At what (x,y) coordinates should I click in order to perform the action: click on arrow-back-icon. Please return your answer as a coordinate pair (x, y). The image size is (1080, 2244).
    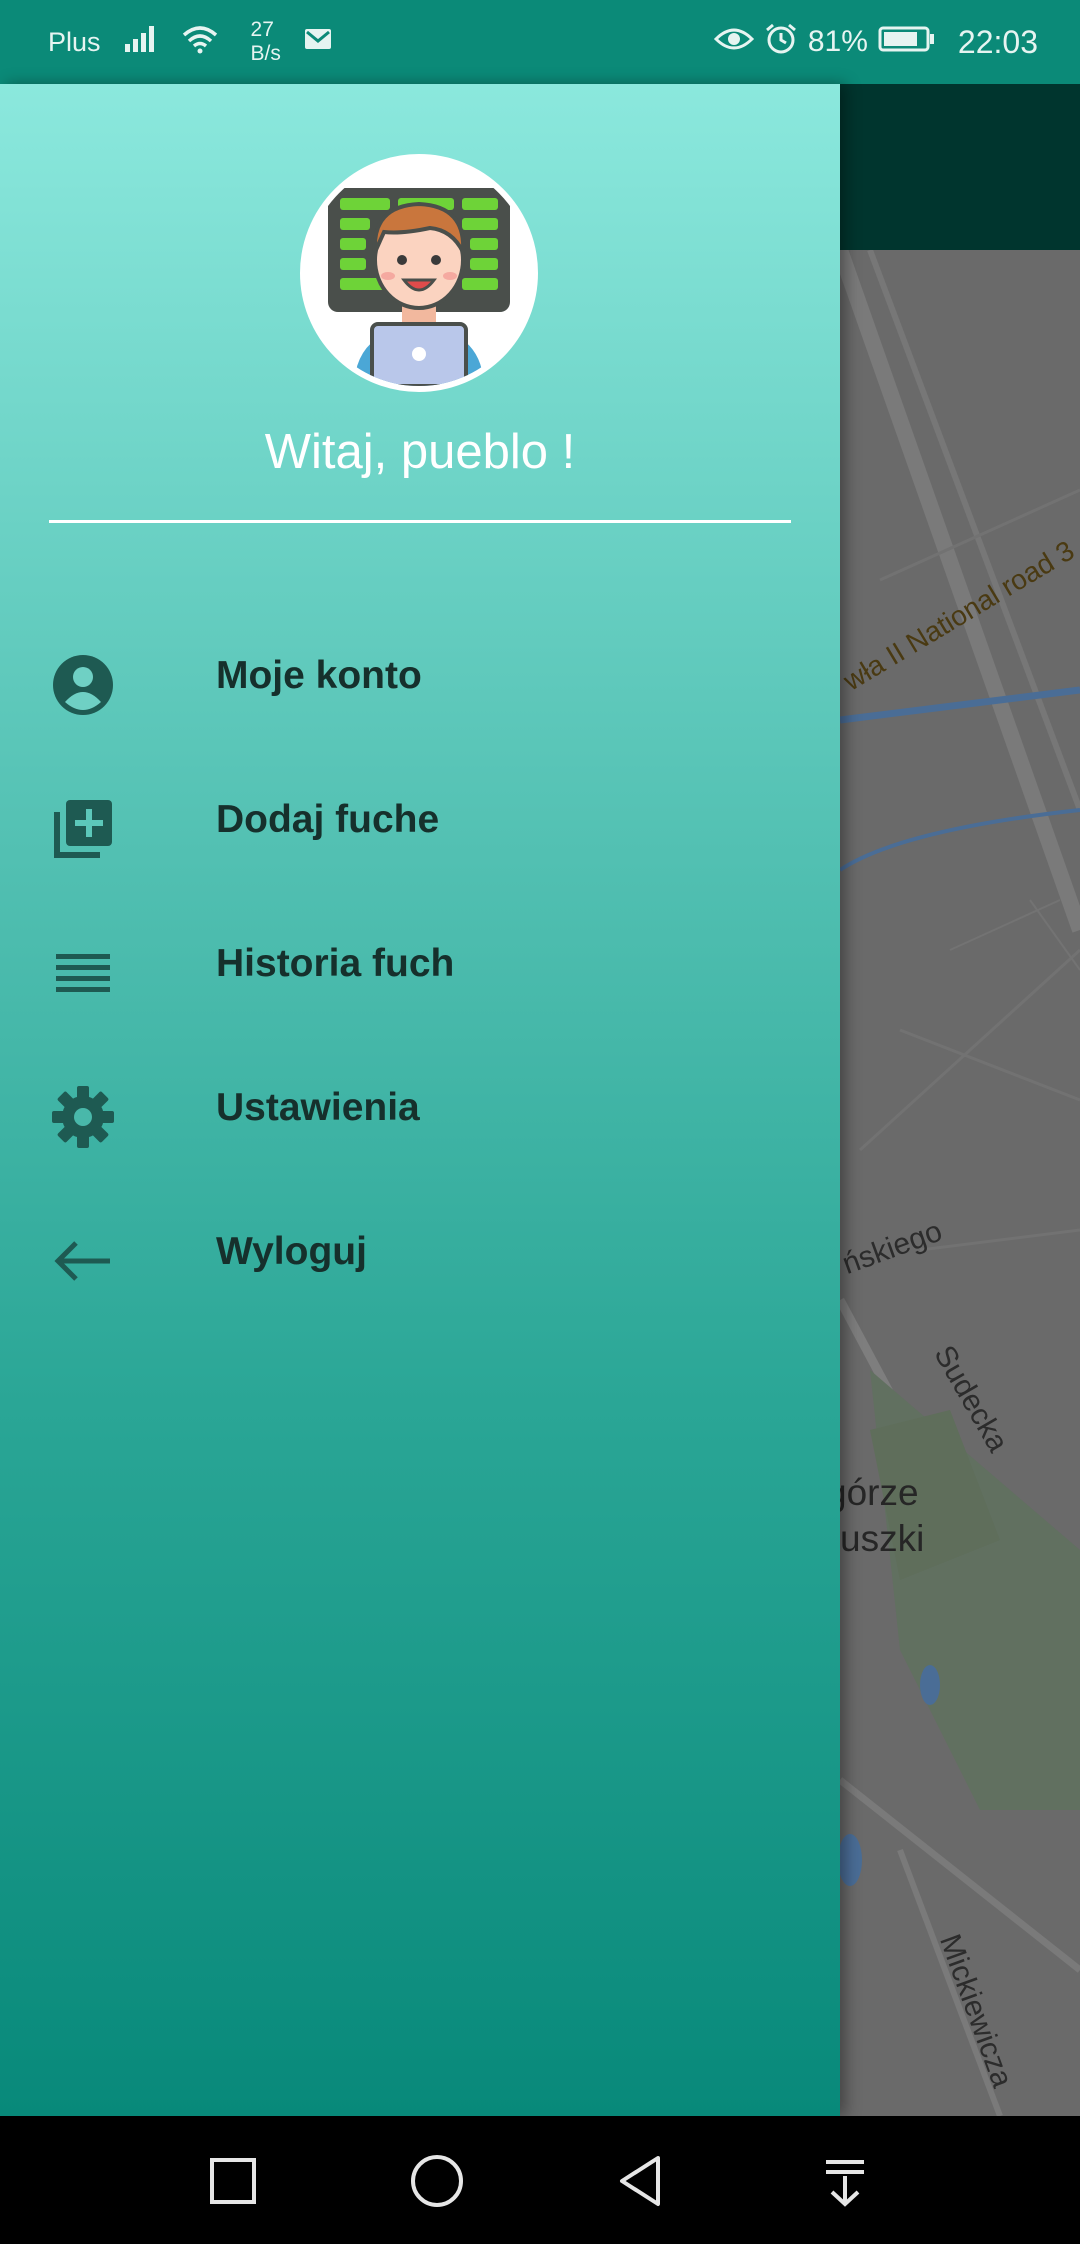
    Looking at the image, I should click on (83, 1261).